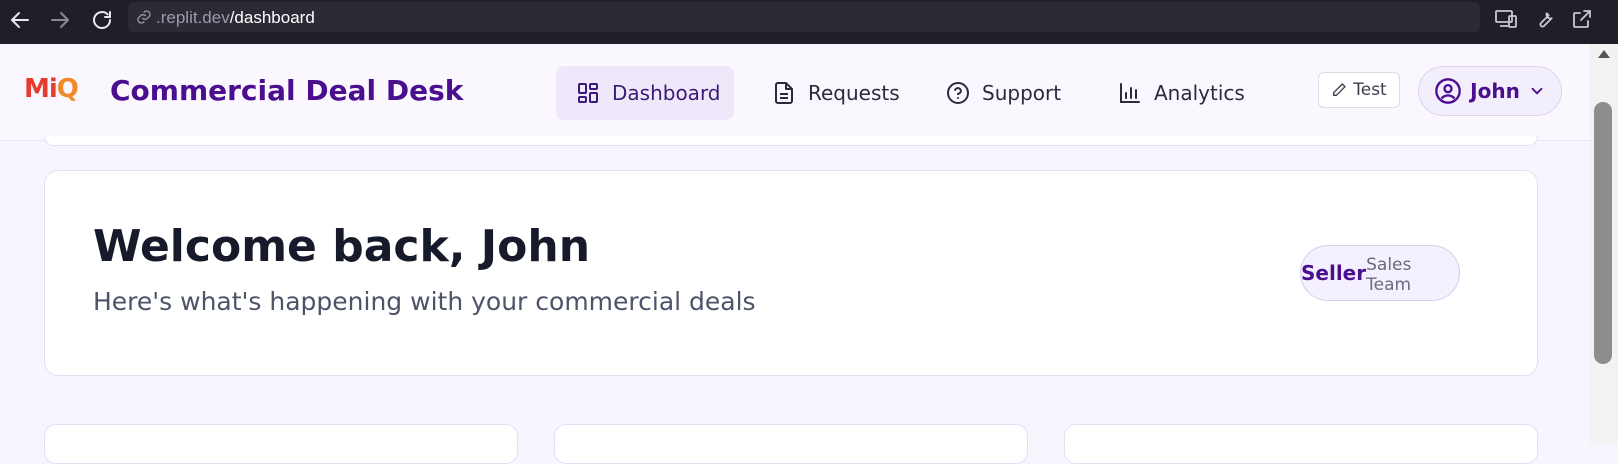  What do you see at coordinates (1603, 233) in the screenshot?
I see `scroll-thumb` at bounding box center [1603, 233].